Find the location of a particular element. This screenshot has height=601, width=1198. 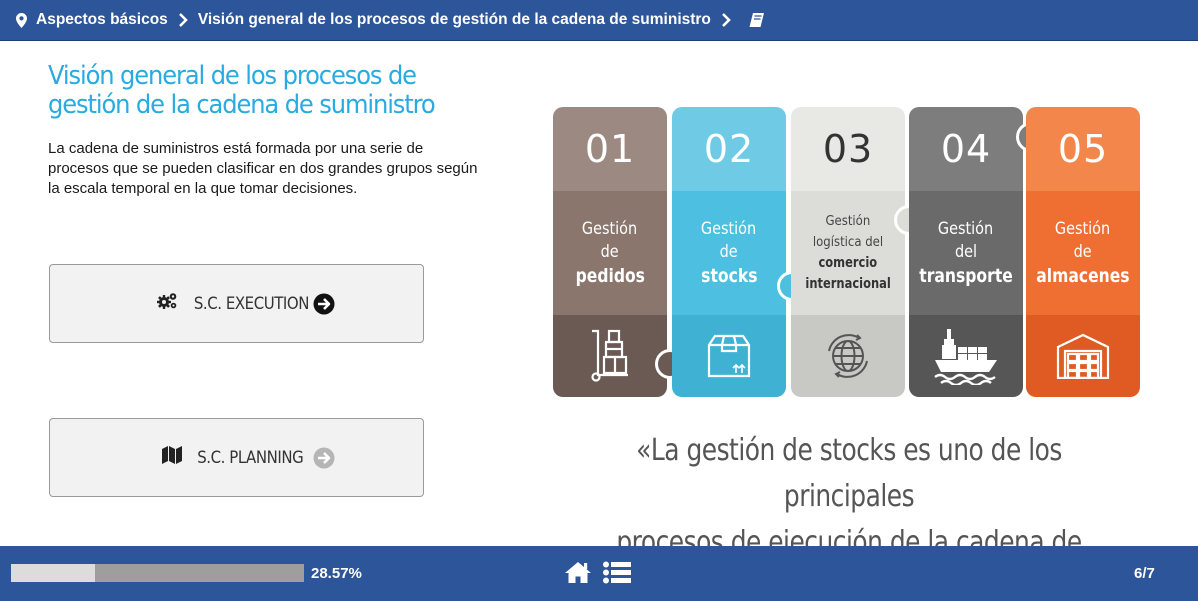

sc-execution-button: S.C. EXECUTION is located at coordinates (236, 303).